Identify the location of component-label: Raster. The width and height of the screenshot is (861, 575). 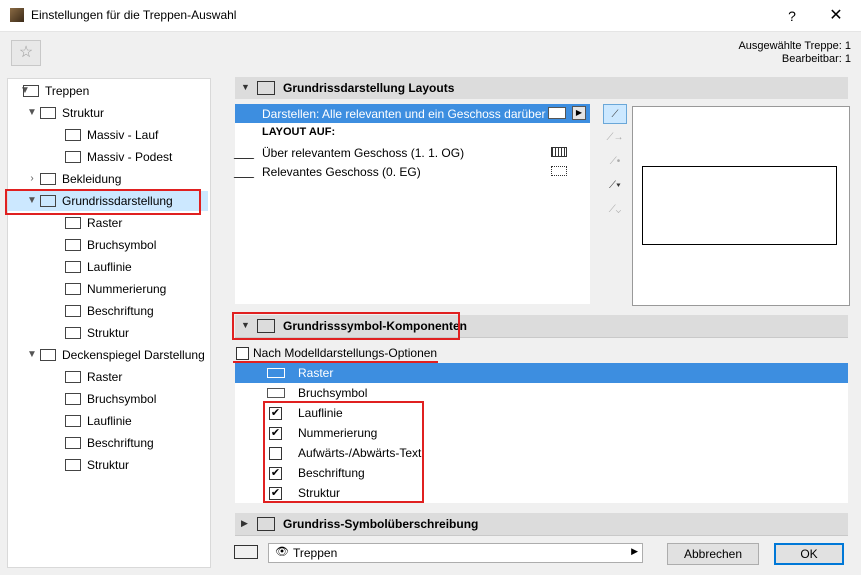
(316, 373).